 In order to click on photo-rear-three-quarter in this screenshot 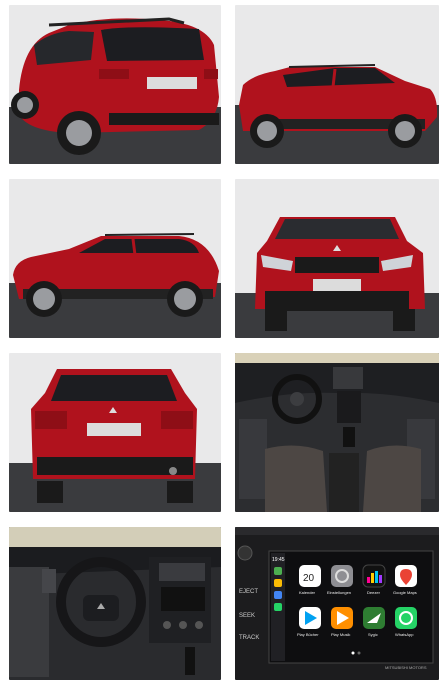, I will do `click(115, 84)`.